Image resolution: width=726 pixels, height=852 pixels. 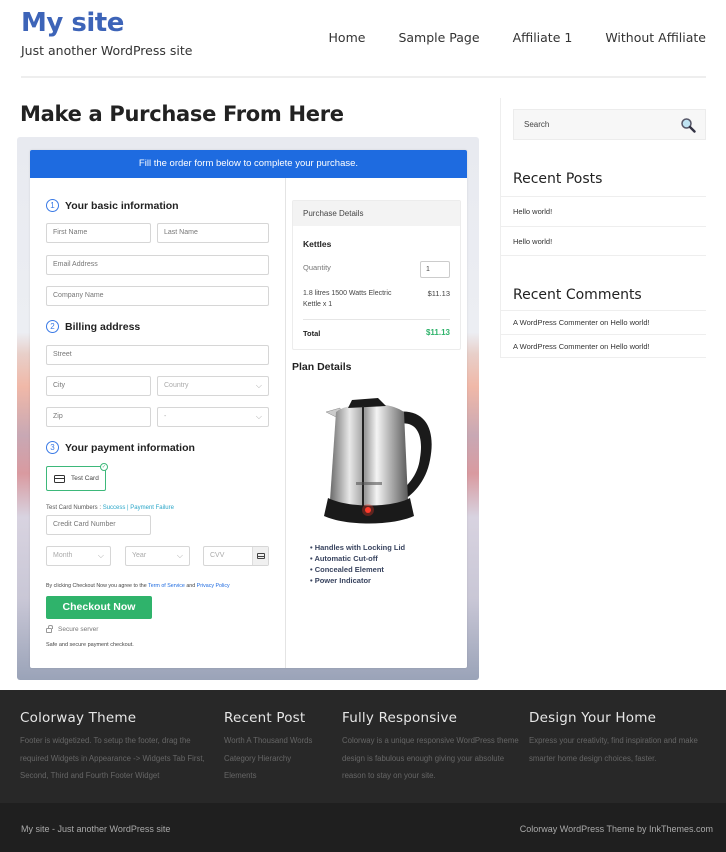 I want to click on card-number-input: Credit Card Number, so click(x=98, y=525).